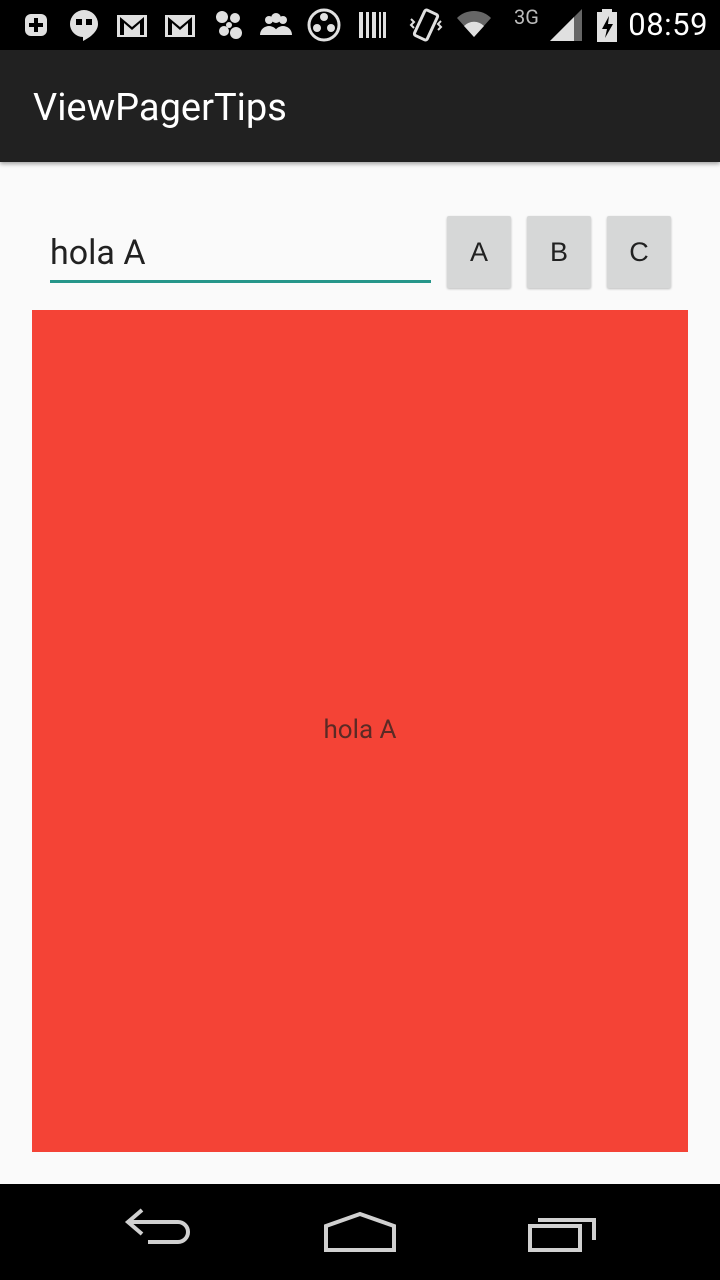 The image size is (720, 1280). I want to click on status-clock: 08:59, so click(668, 24).